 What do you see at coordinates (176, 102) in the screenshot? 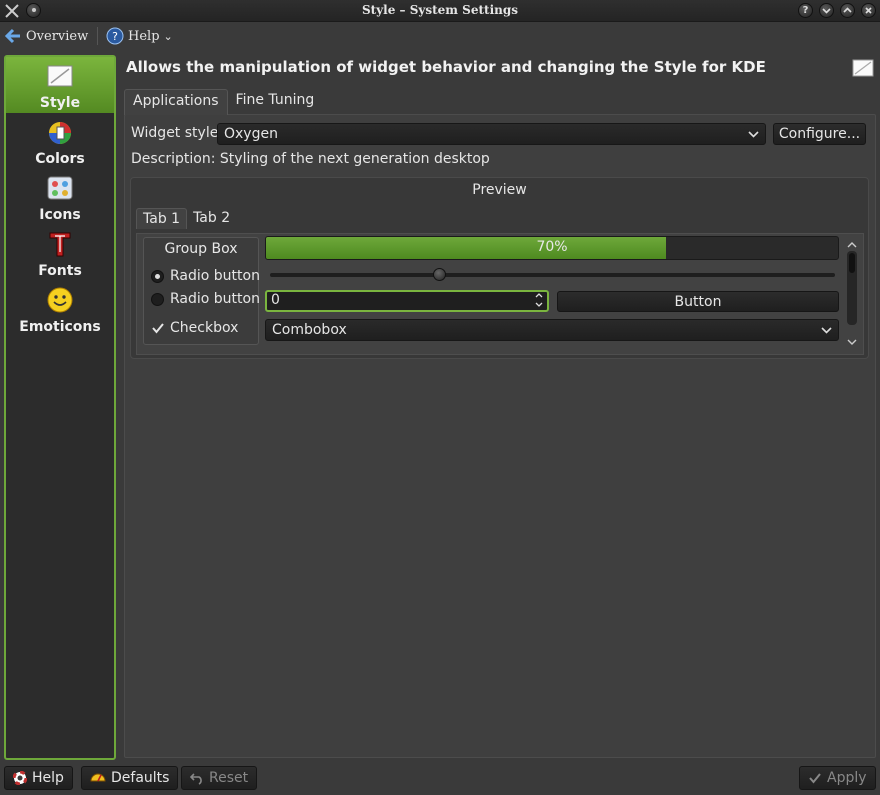
I see `tab-applications: Applications` at bounding box center [176, 102].